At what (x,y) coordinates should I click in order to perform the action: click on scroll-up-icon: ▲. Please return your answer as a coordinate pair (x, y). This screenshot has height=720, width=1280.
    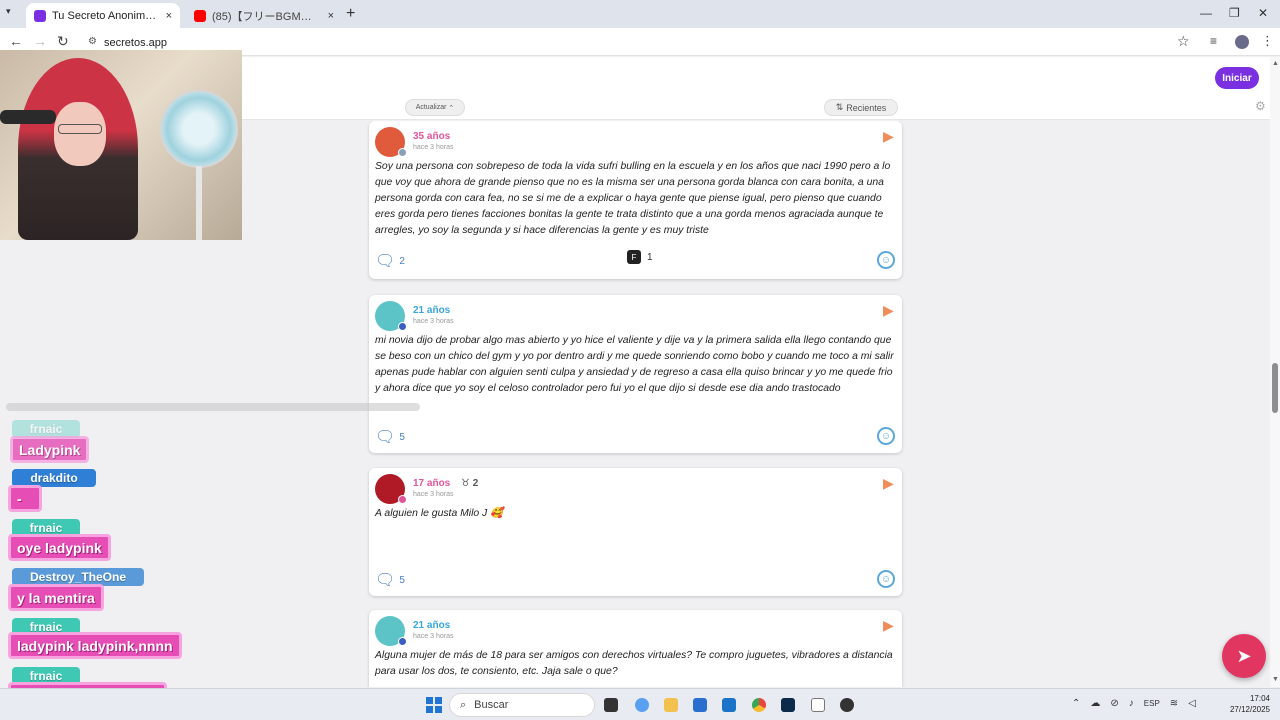
    Looking at the image, I should click on (1275, 63).